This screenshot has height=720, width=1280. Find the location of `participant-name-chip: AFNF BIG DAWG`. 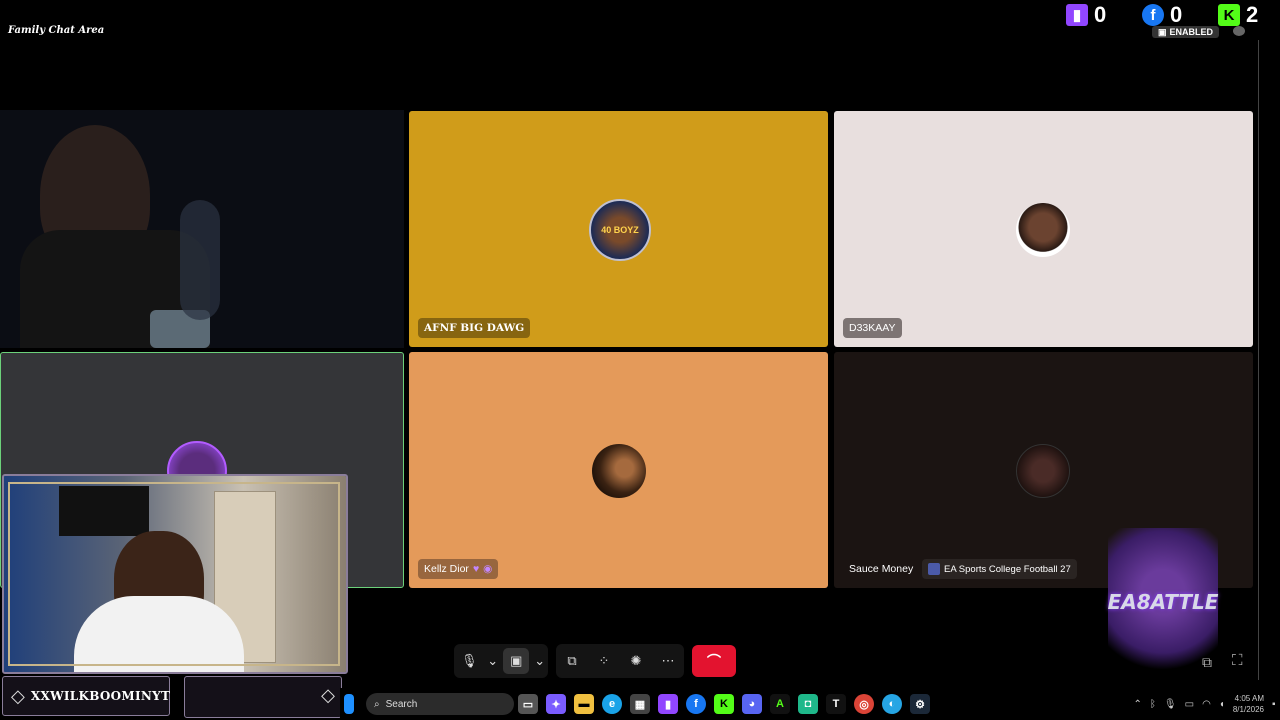

participant-name-chip: AFNF BIG DAWG is located at coordinates (474, 328).